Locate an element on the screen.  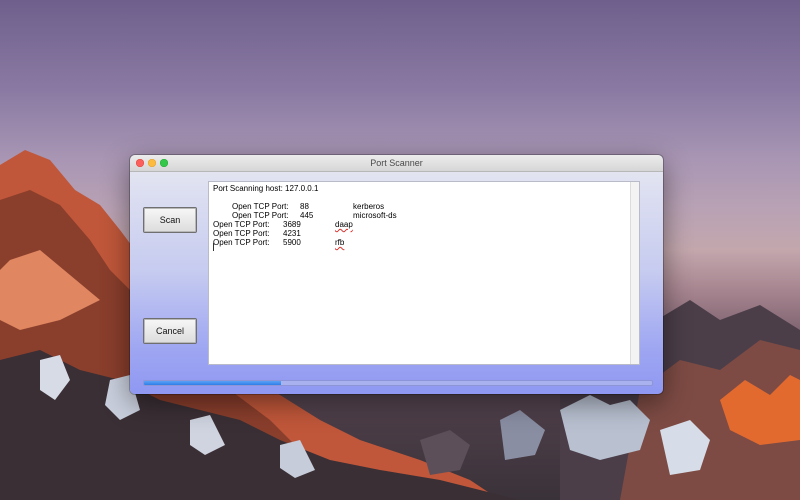
cancel-button: Cancel is located at coordinates (170, 331).